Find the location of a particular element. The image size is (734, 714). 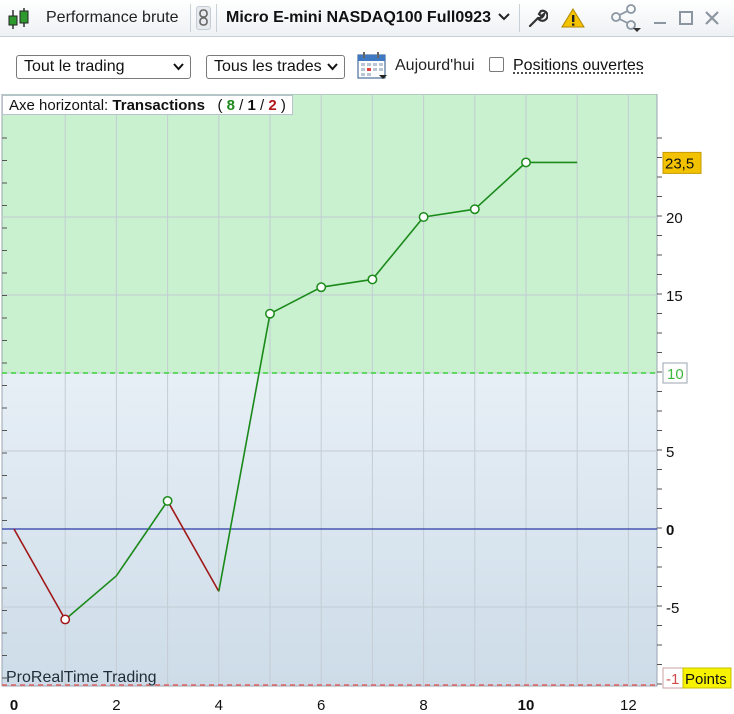

maximize-icon is located at coordinates (686, 18).